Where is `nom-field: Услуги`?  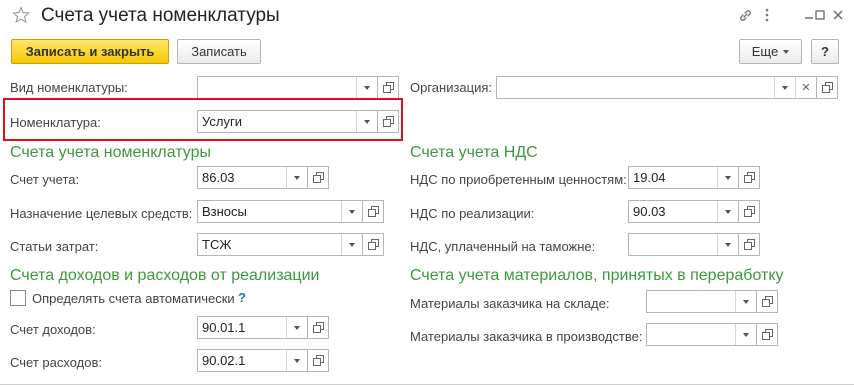 nom-field: Услуги is located at coordinates (287, 121).